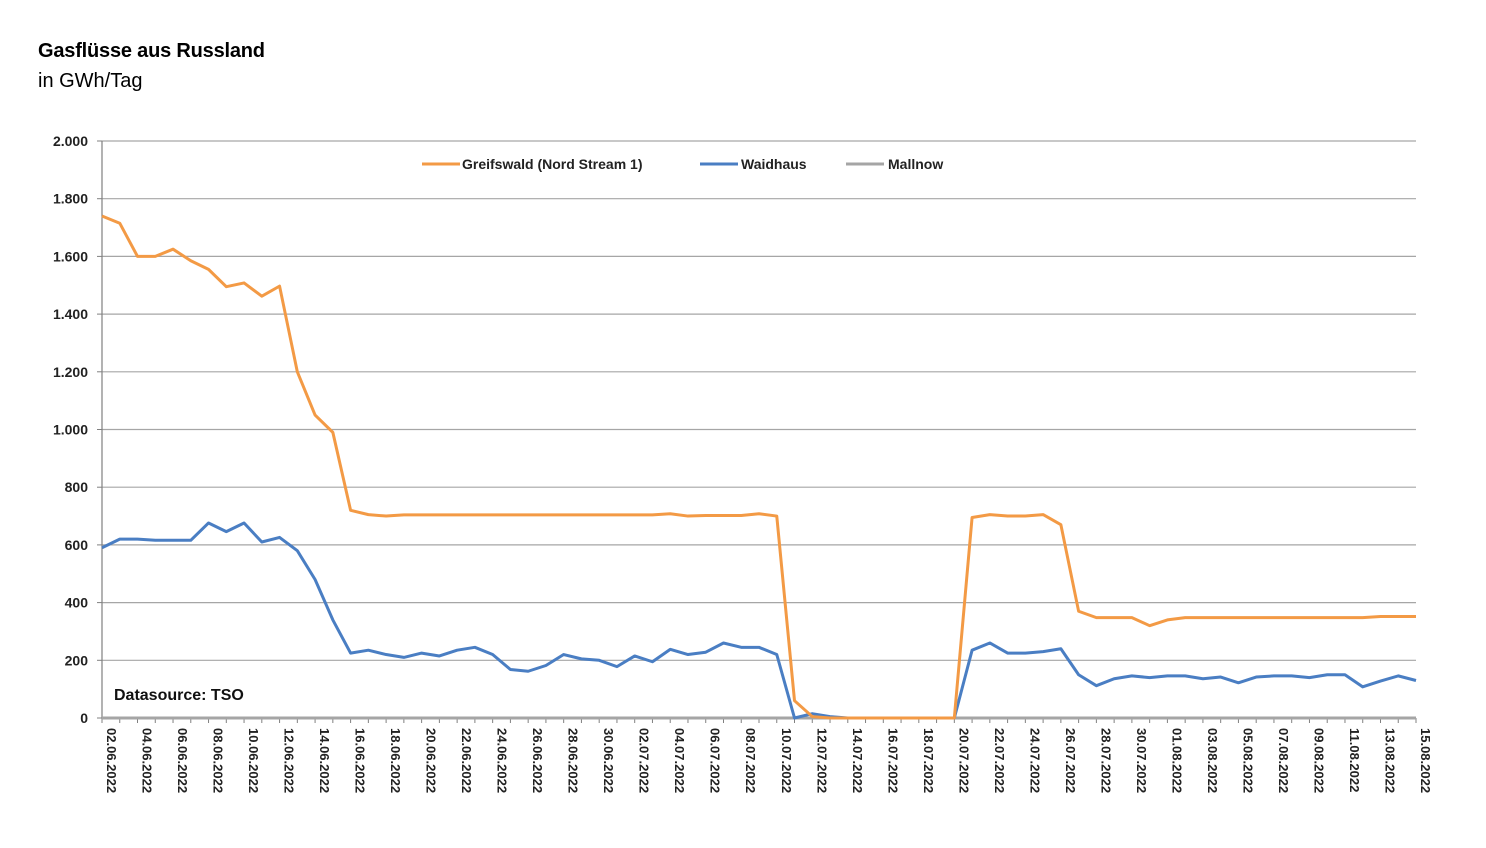 The width and height of the screenshot is (1486, 848). I want to click on x-tick-label: 18.06.2022, so click(395, 760).